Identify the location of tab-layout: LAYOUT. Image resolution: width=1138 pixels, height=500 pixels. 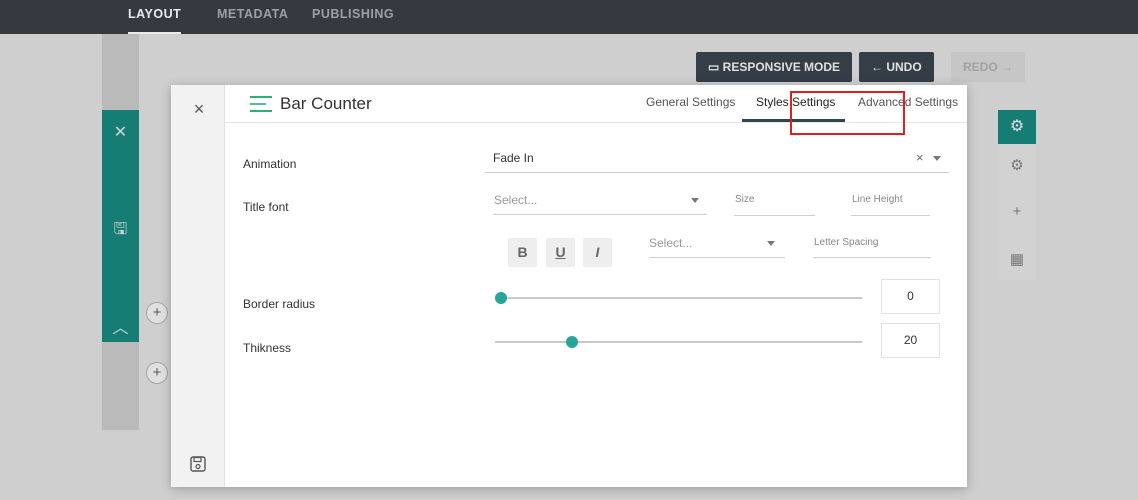
(155, 17).